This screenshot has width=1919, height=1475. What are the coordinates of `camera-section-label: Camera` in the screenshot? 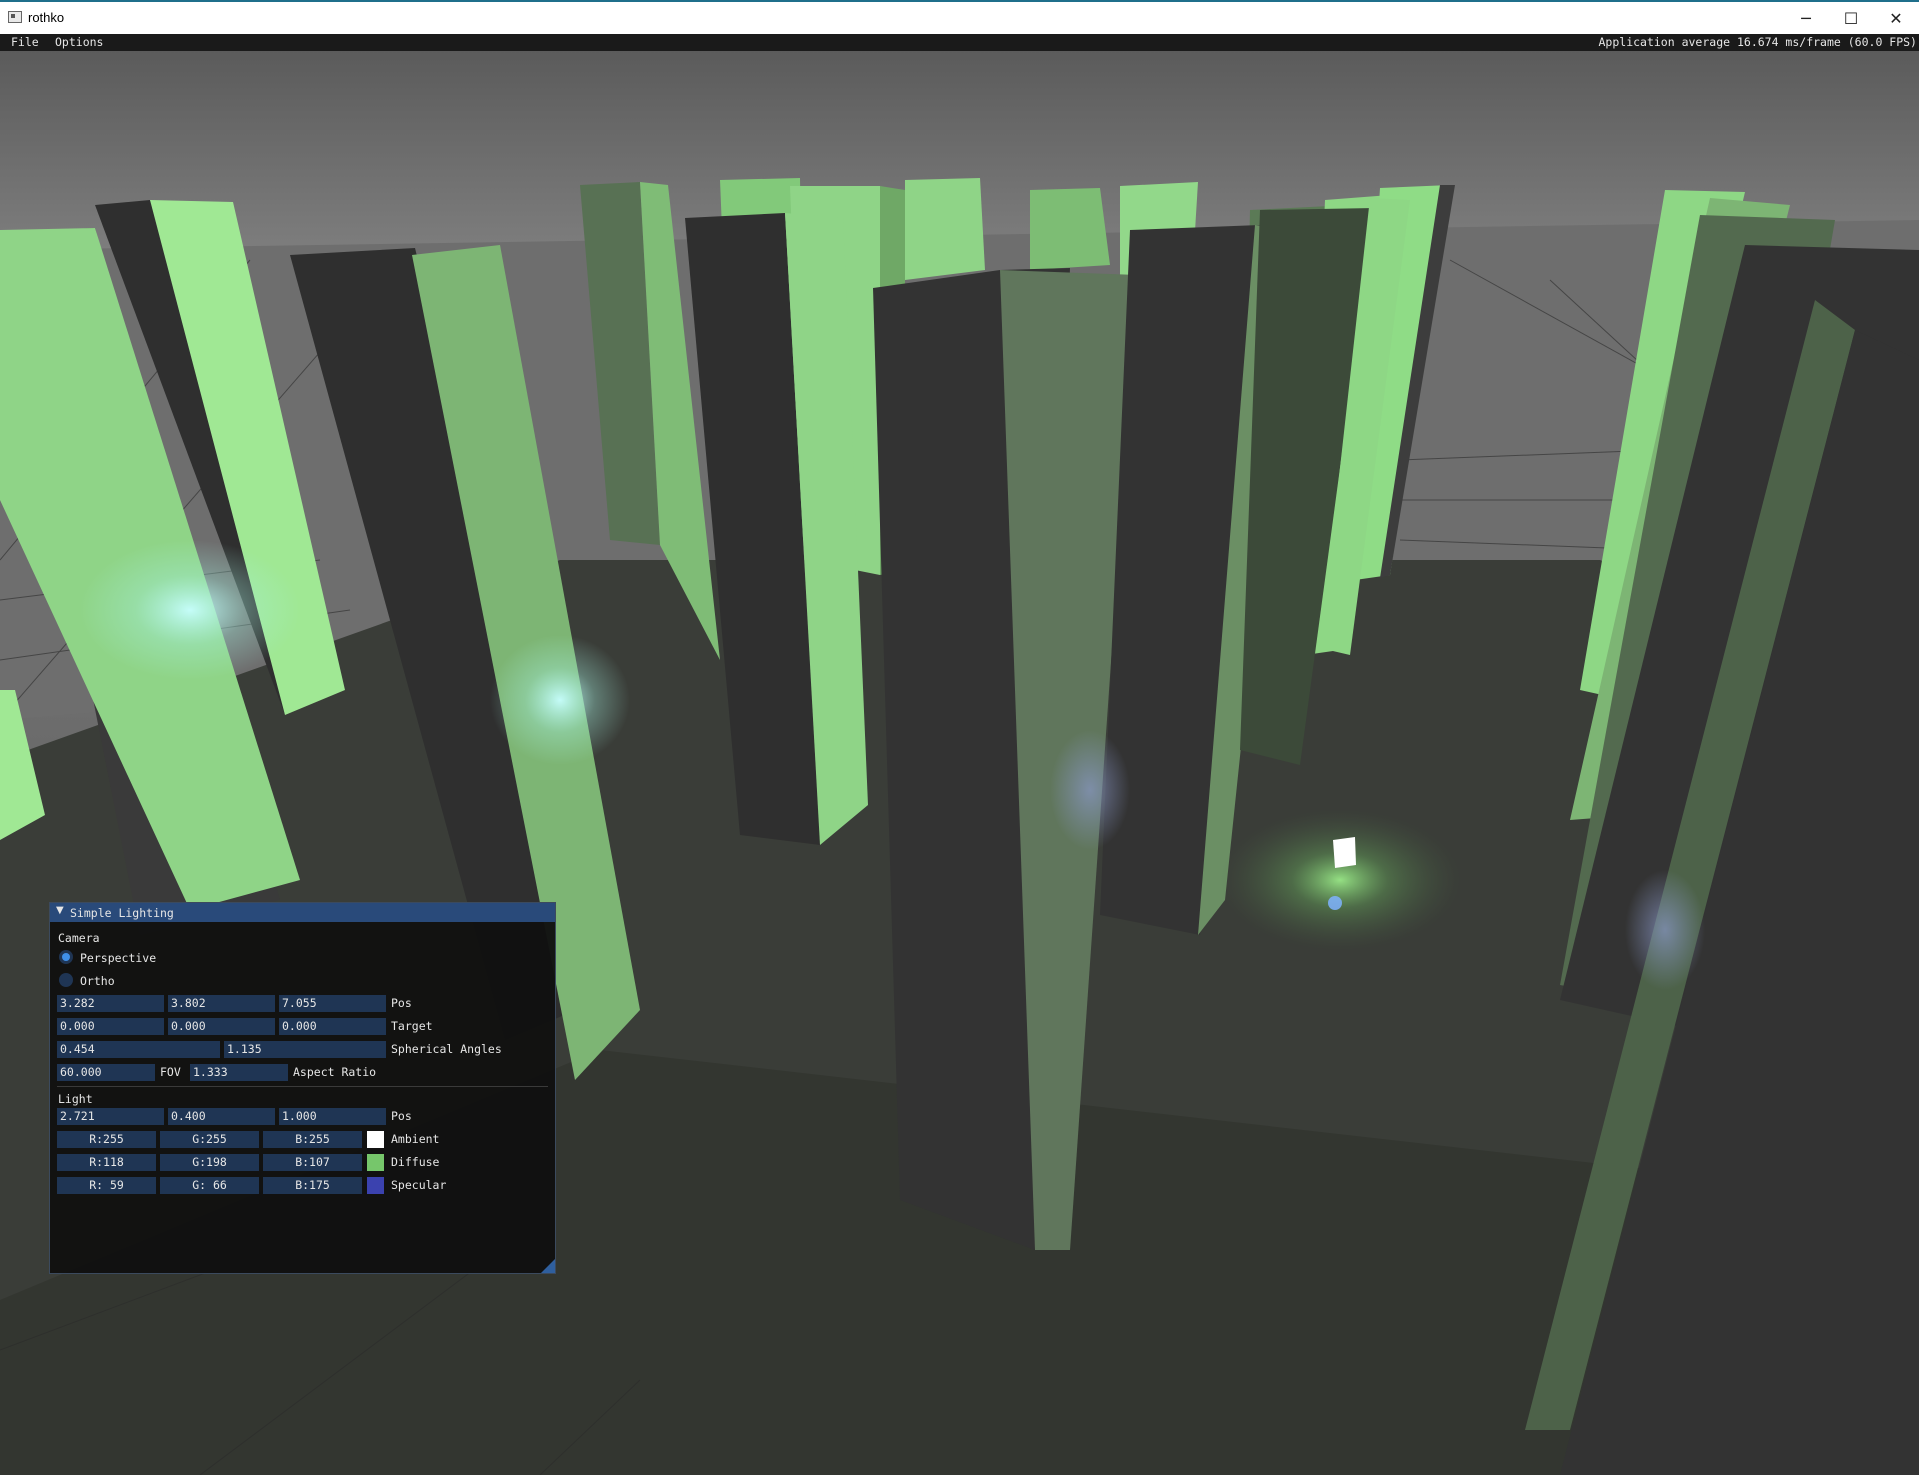 It's located at (79, 938).